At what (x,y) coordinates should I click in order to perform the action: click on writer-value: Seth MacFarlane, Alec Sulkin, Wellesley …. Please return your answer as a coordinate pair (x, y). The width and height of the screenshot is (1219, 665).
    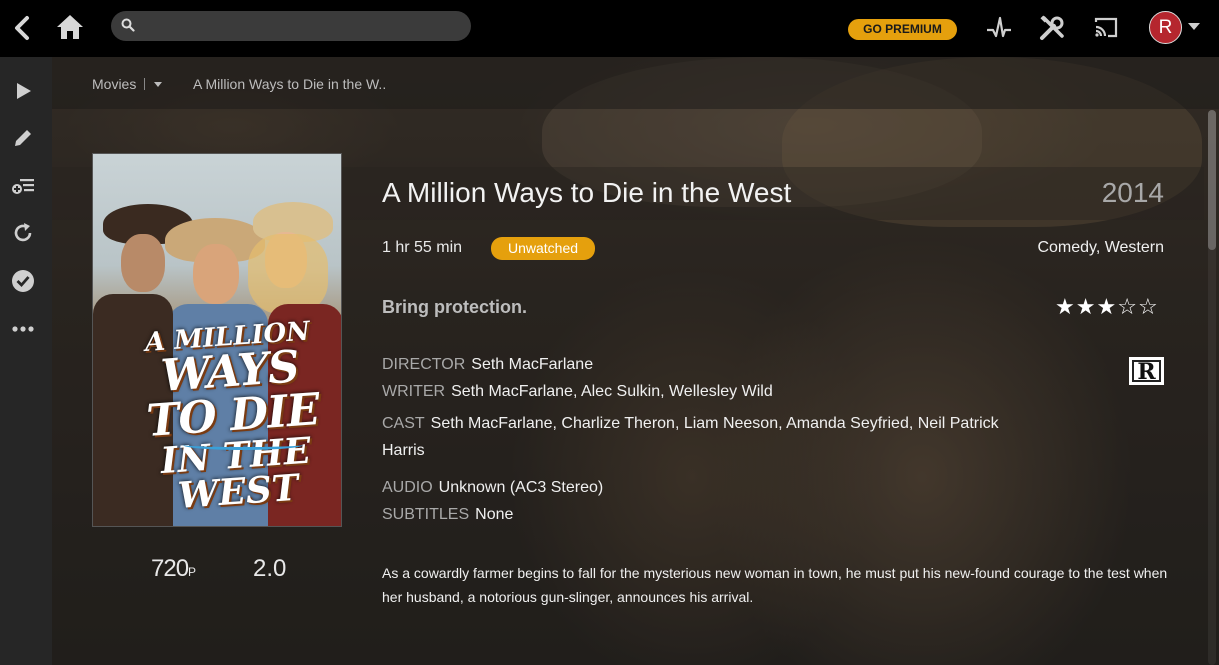
    Looking at the image, I should click on (612, 391).